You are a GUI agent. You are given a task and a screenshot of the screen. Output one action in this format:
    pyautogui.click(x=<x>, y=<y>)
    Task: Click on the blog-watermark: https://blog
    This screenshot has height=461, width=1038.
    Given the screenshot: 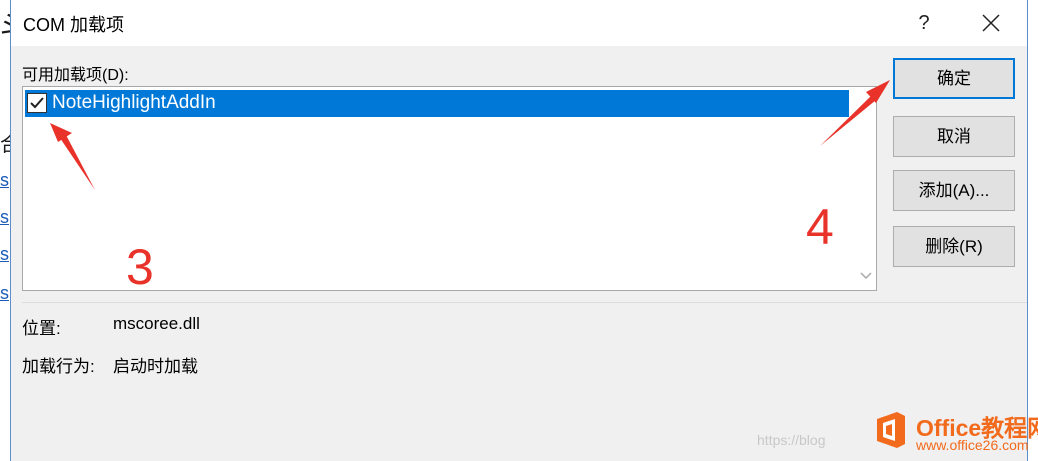 What is the action you would take?
    pyautogui.click(x=791, y=440)
    